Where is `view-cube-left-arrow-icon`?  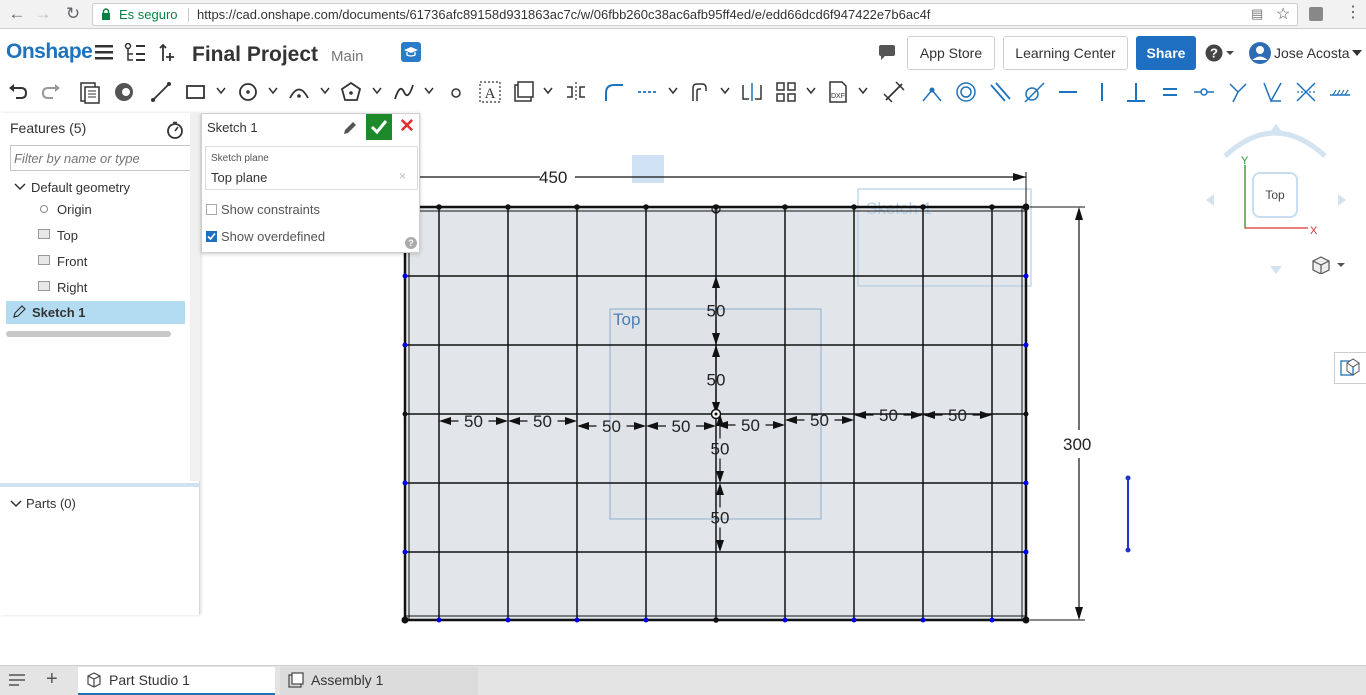
view-cube-left-arrow-icon is located at coordinates (1210, 200).